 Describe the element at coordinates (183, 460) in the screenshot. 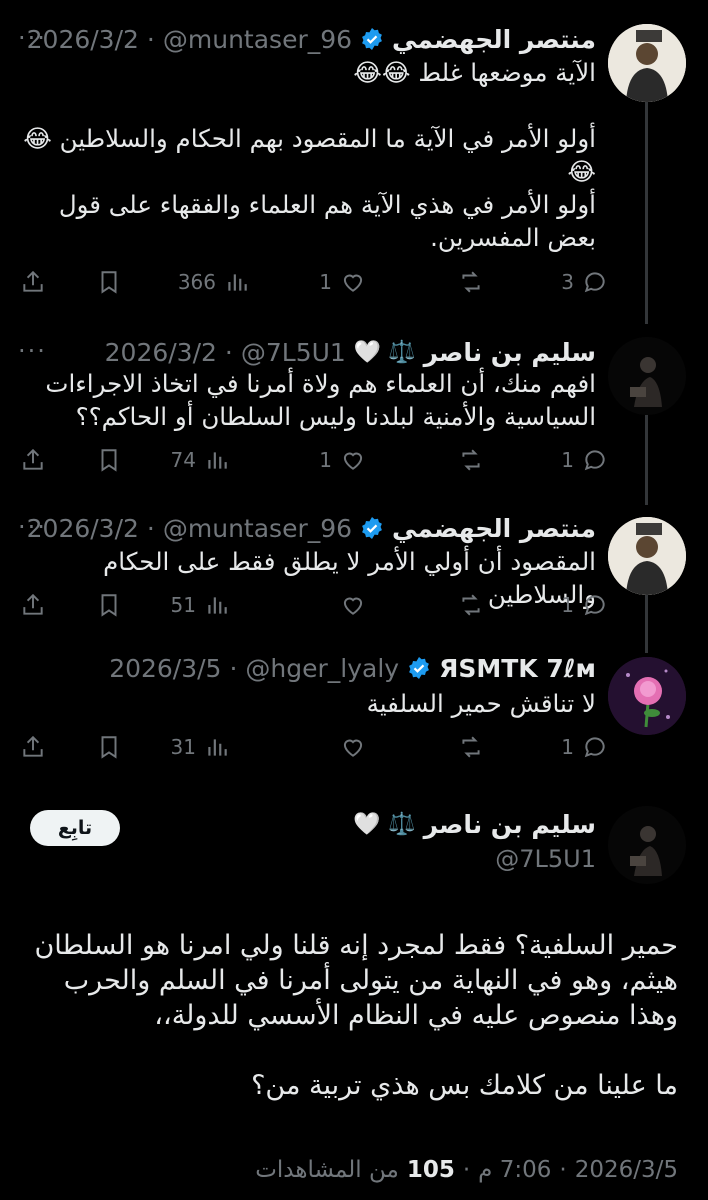

I see `views-count: 74` at that location.